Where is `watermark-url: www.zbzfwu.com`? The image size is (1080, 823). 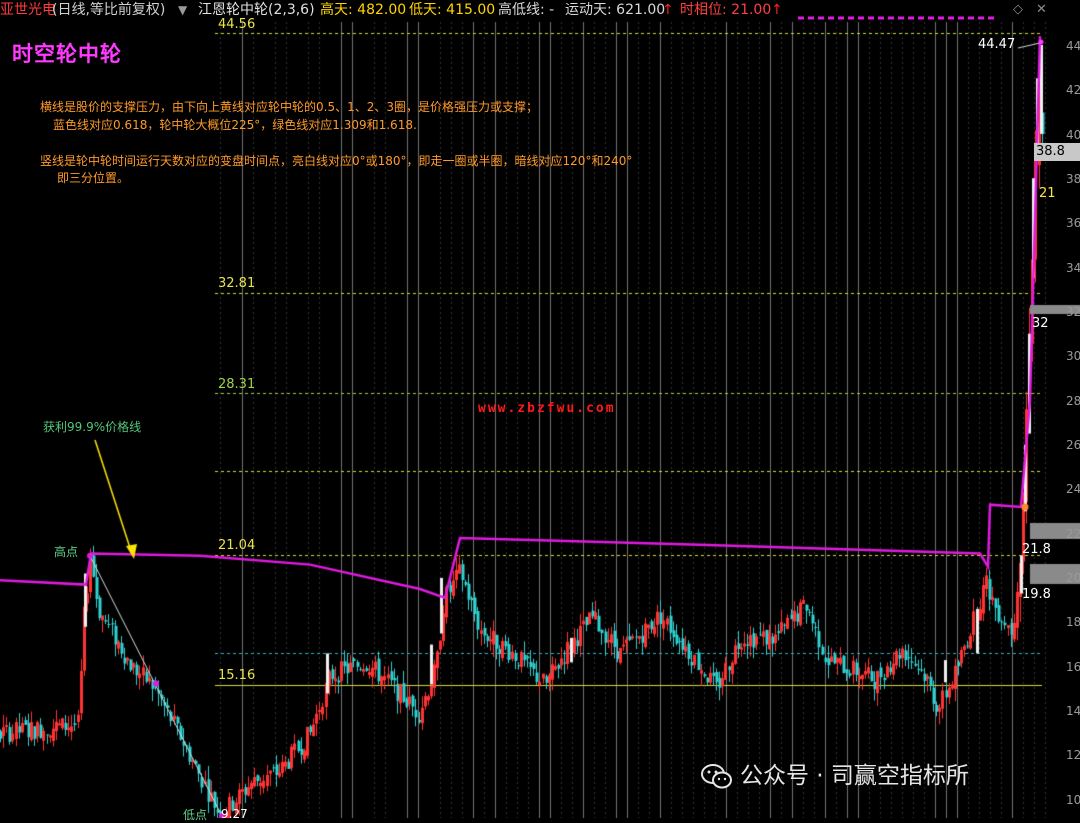
watermark-url: www.zbzfwu.com is located at coordinates (547, 408).